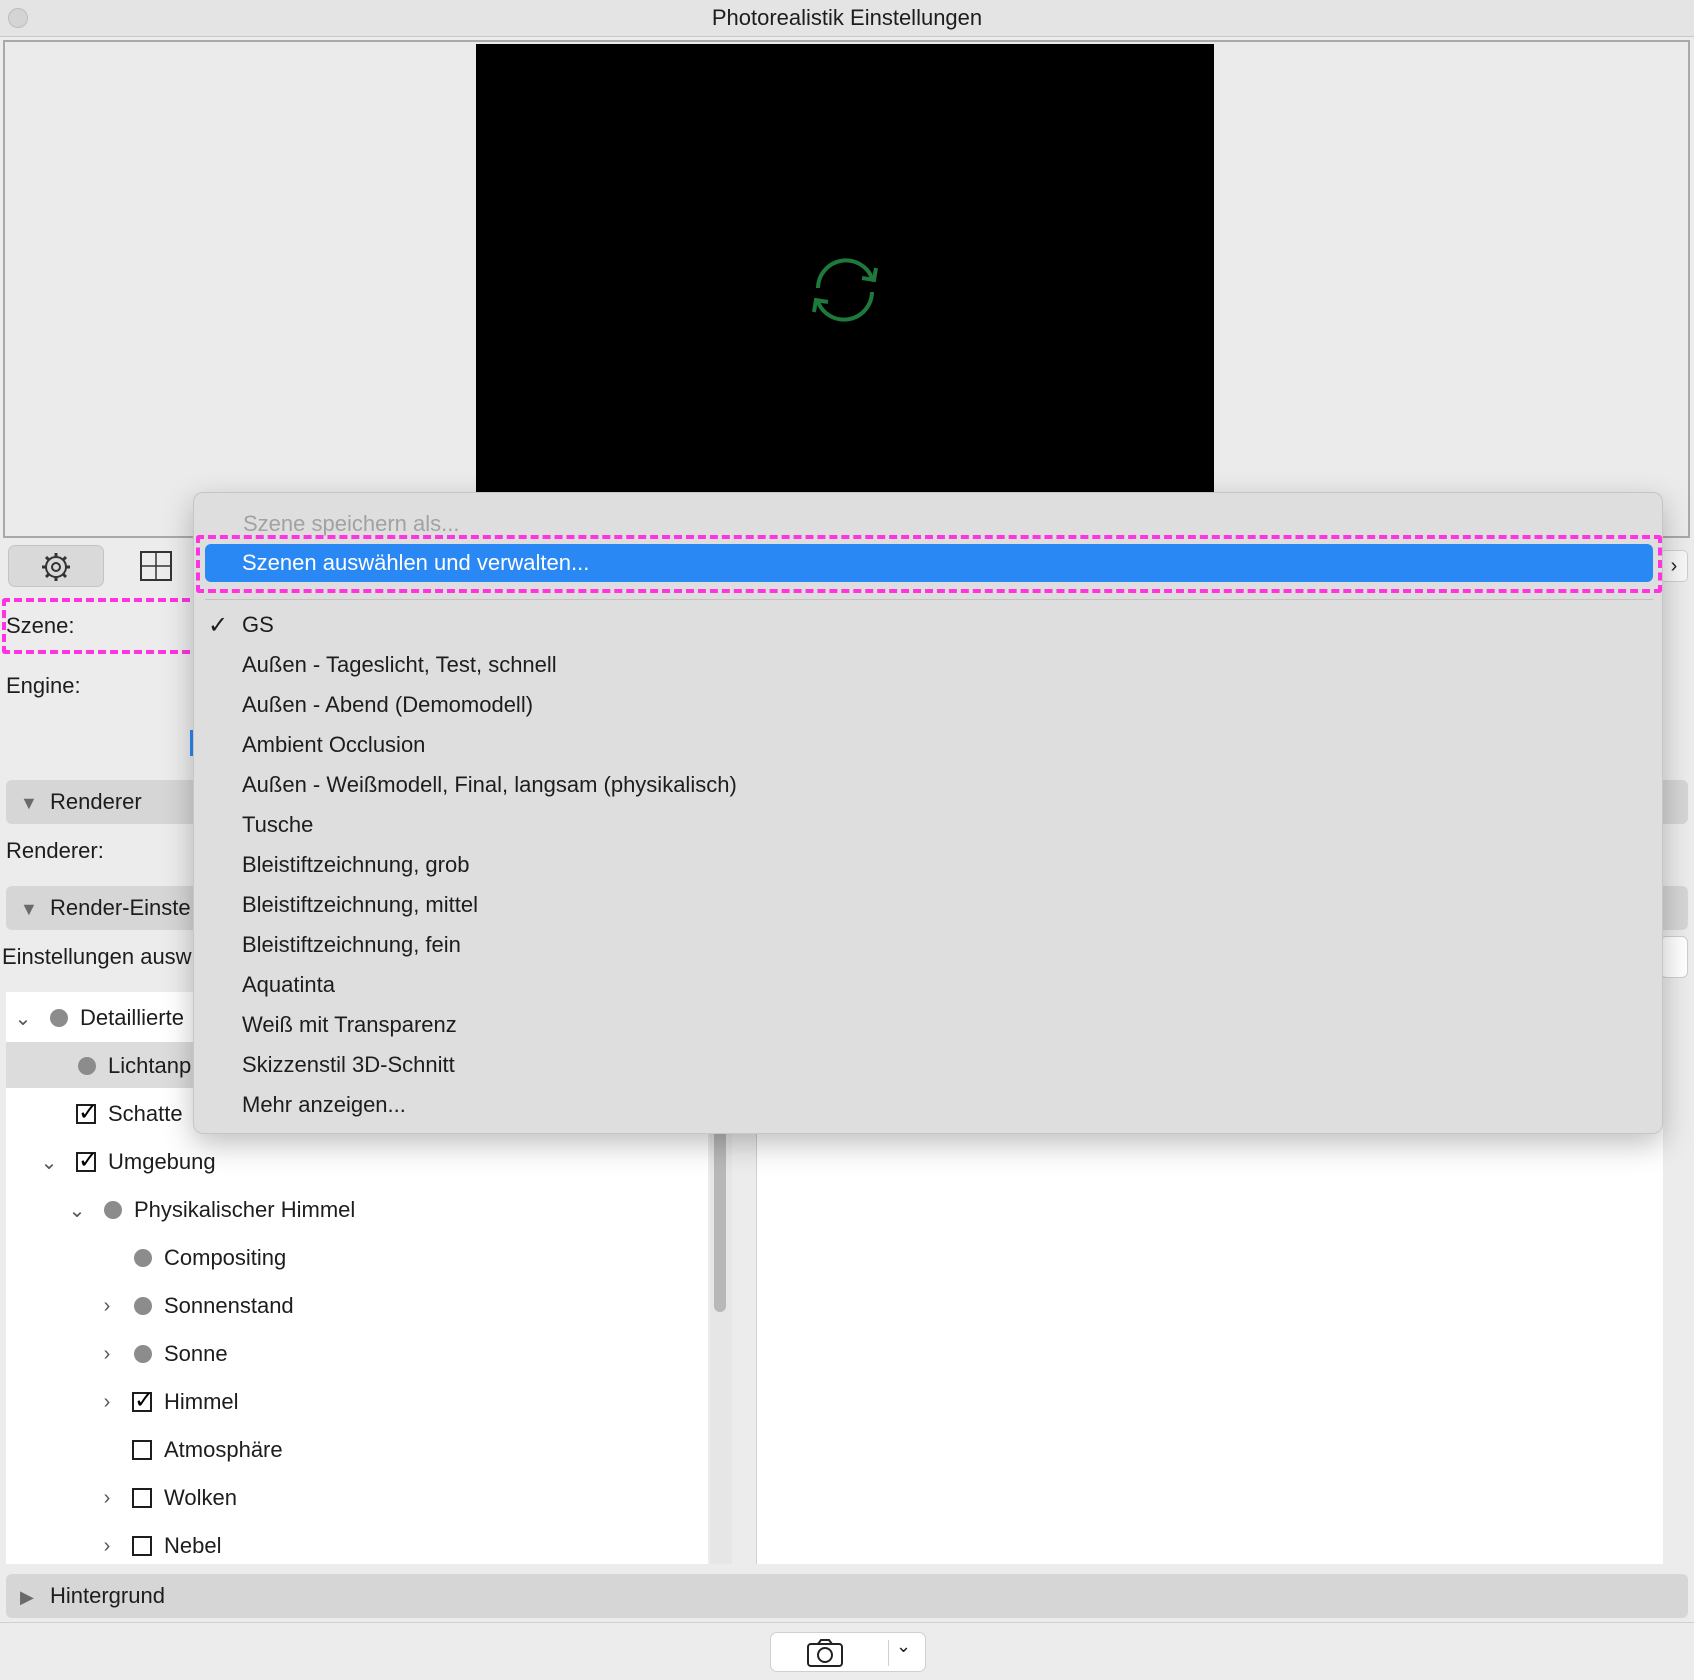 The height and width of the screenshot is (1680, 1694). I want to click on settings-button, so click(56, 566).